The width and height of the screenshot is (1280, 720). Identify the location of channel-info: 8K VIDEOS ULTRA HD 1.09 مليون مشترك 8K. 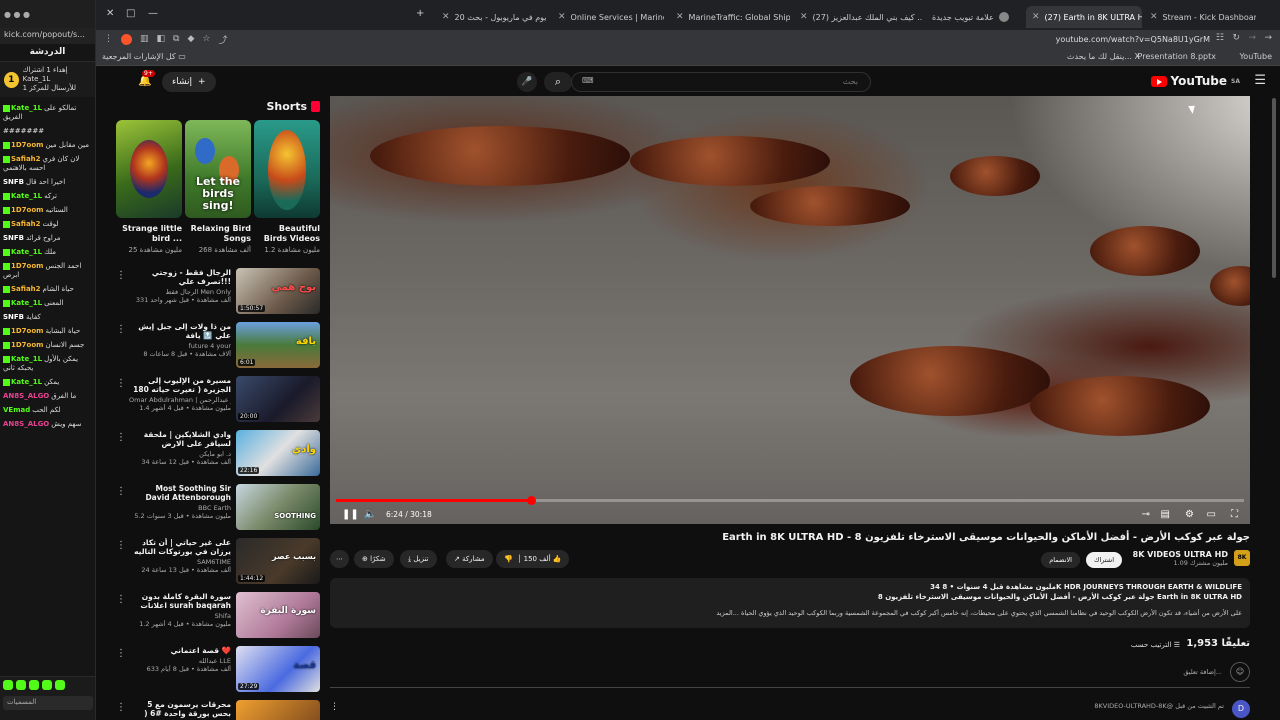
(1191, 558).